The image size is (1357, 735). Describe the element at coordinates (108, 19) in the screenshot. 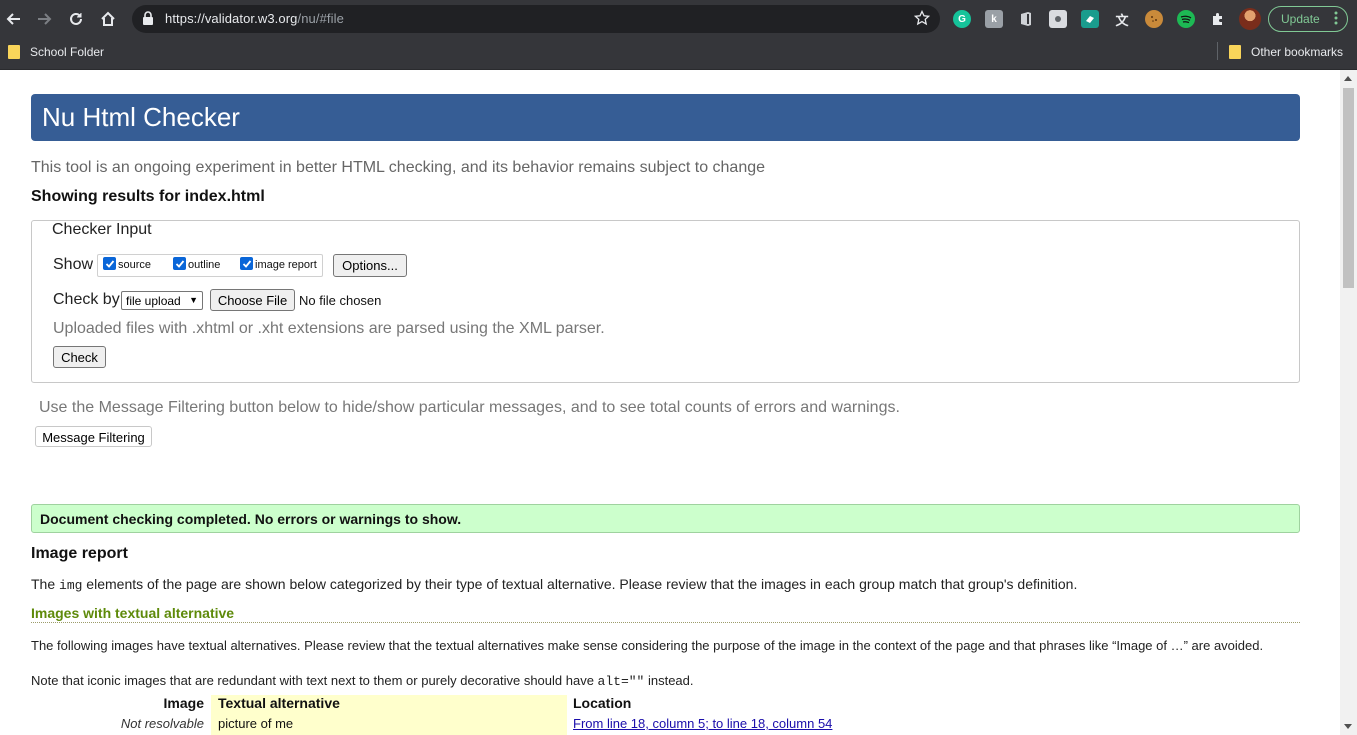

I see `home-icon` at that location.